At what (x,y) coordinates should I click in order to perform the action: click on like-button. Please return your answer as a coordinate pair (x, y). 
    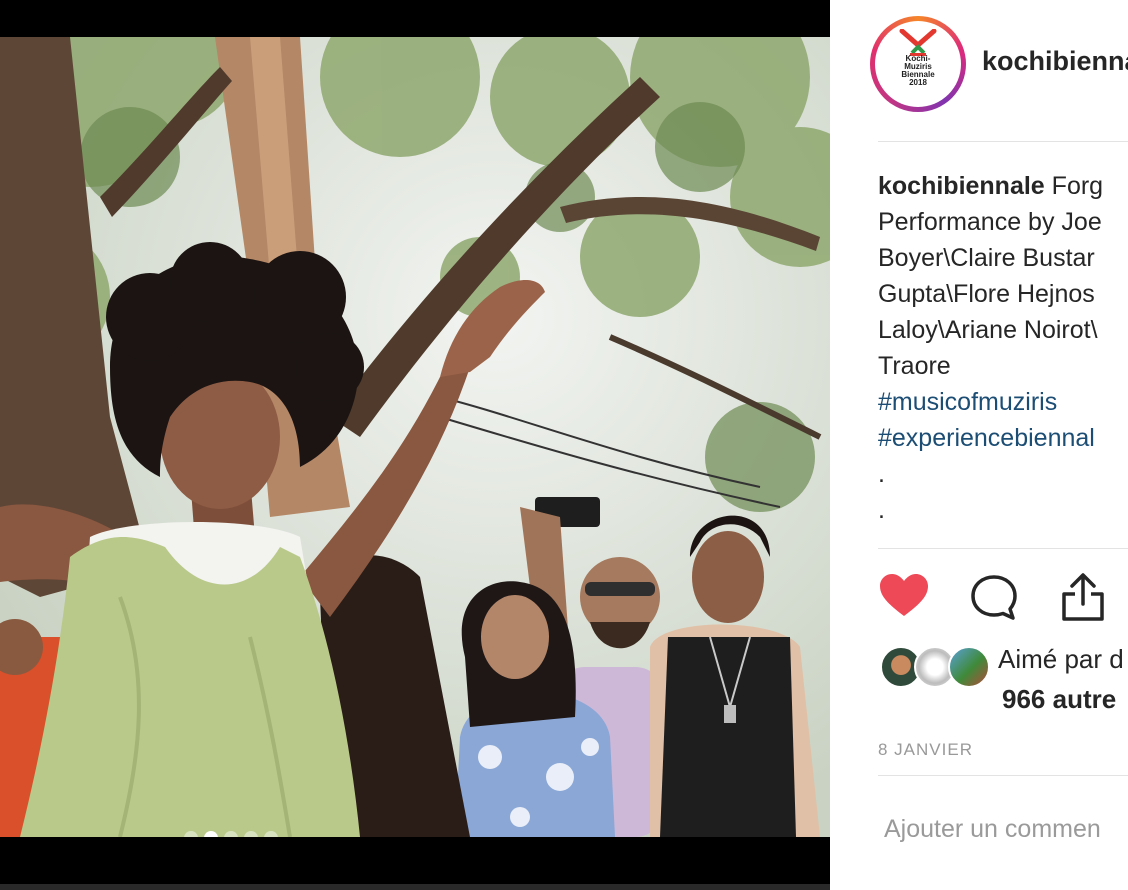
    Looking at the image, I should click on (904, 597).